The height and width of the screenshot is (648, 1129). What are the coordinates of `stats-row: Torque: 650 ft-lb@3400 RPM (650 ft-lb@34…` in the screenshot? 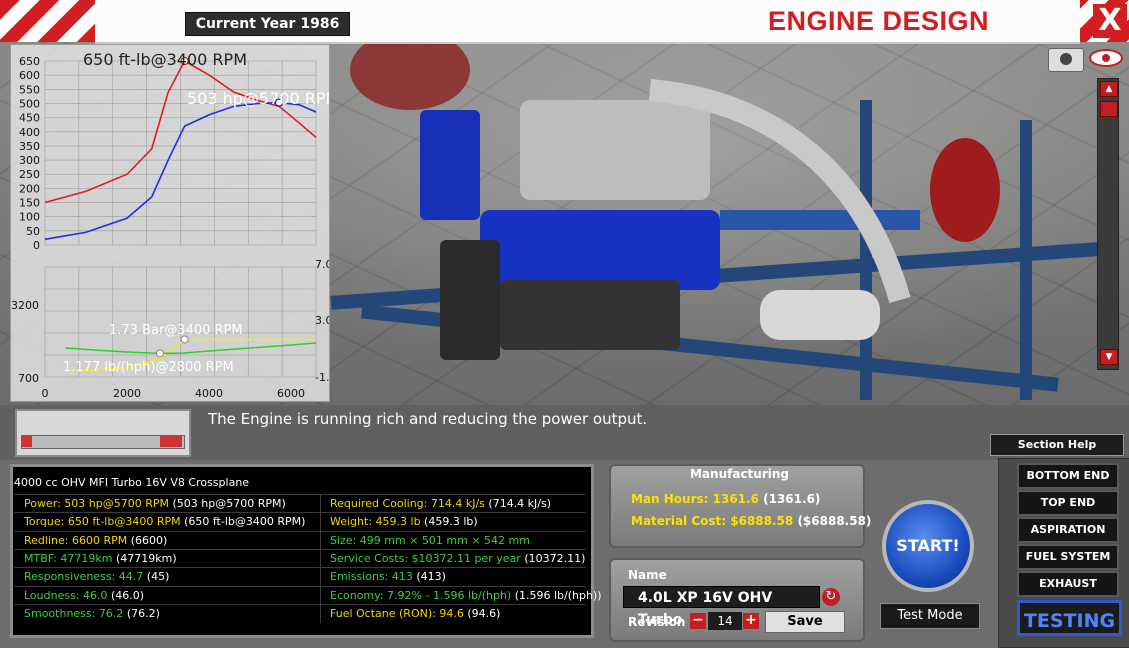 It's located at (300, 522).